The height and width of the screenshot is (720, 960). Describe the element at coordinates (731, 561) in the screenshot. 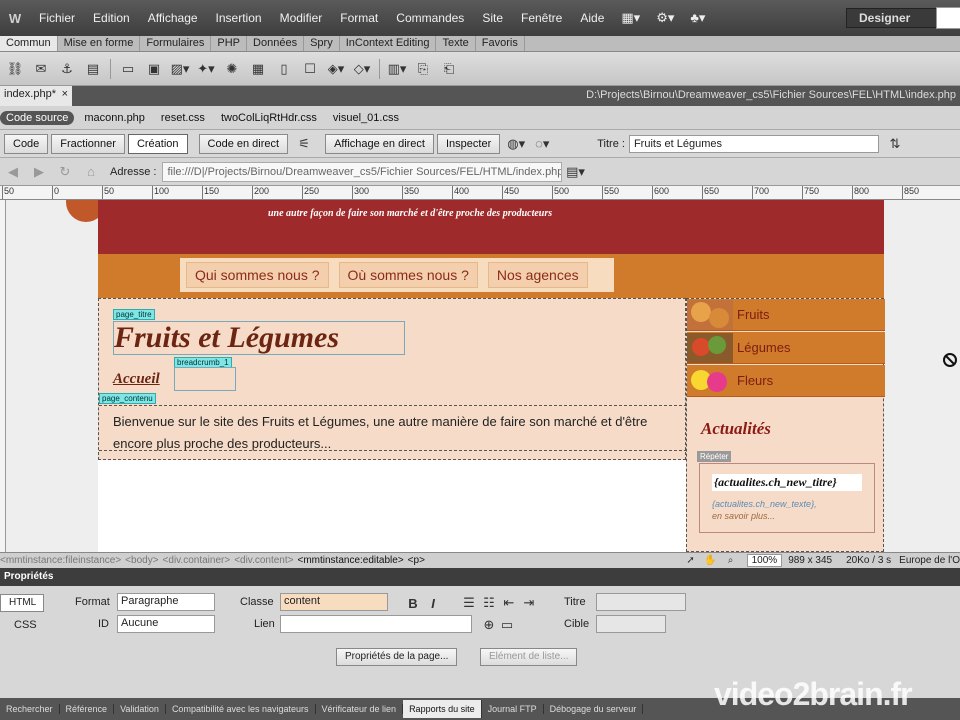

I see `zoom-tool-icon: ⌕` at that location.